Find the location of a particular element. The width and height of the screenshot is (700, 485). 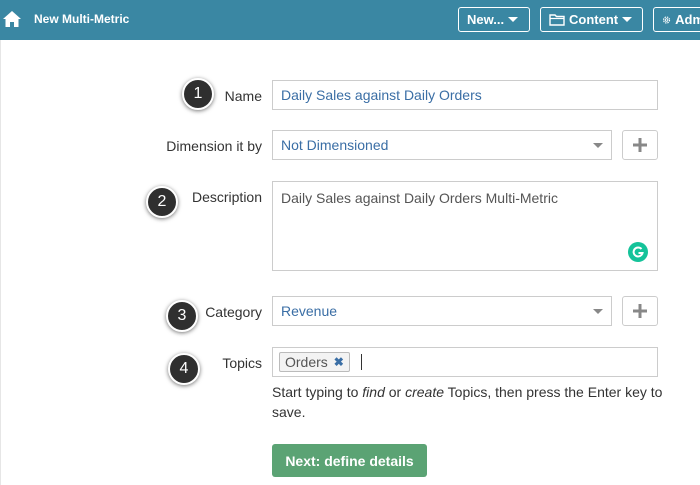

folder-icon is located at coordinates (557, 20).